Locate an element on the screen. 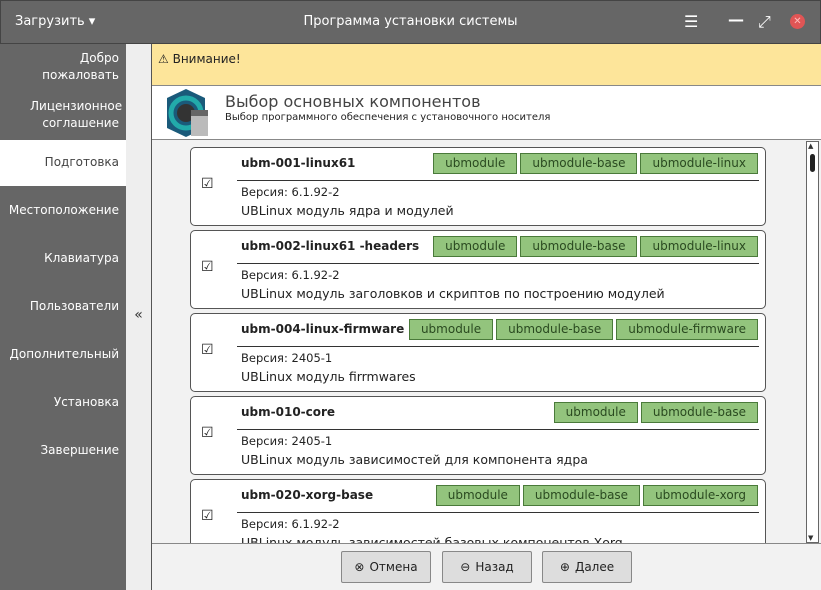 Image resolution: width=821 pixels, height=590 pixels. tag-badge: ubmodule-firmware is located at coordinates (687, 329).